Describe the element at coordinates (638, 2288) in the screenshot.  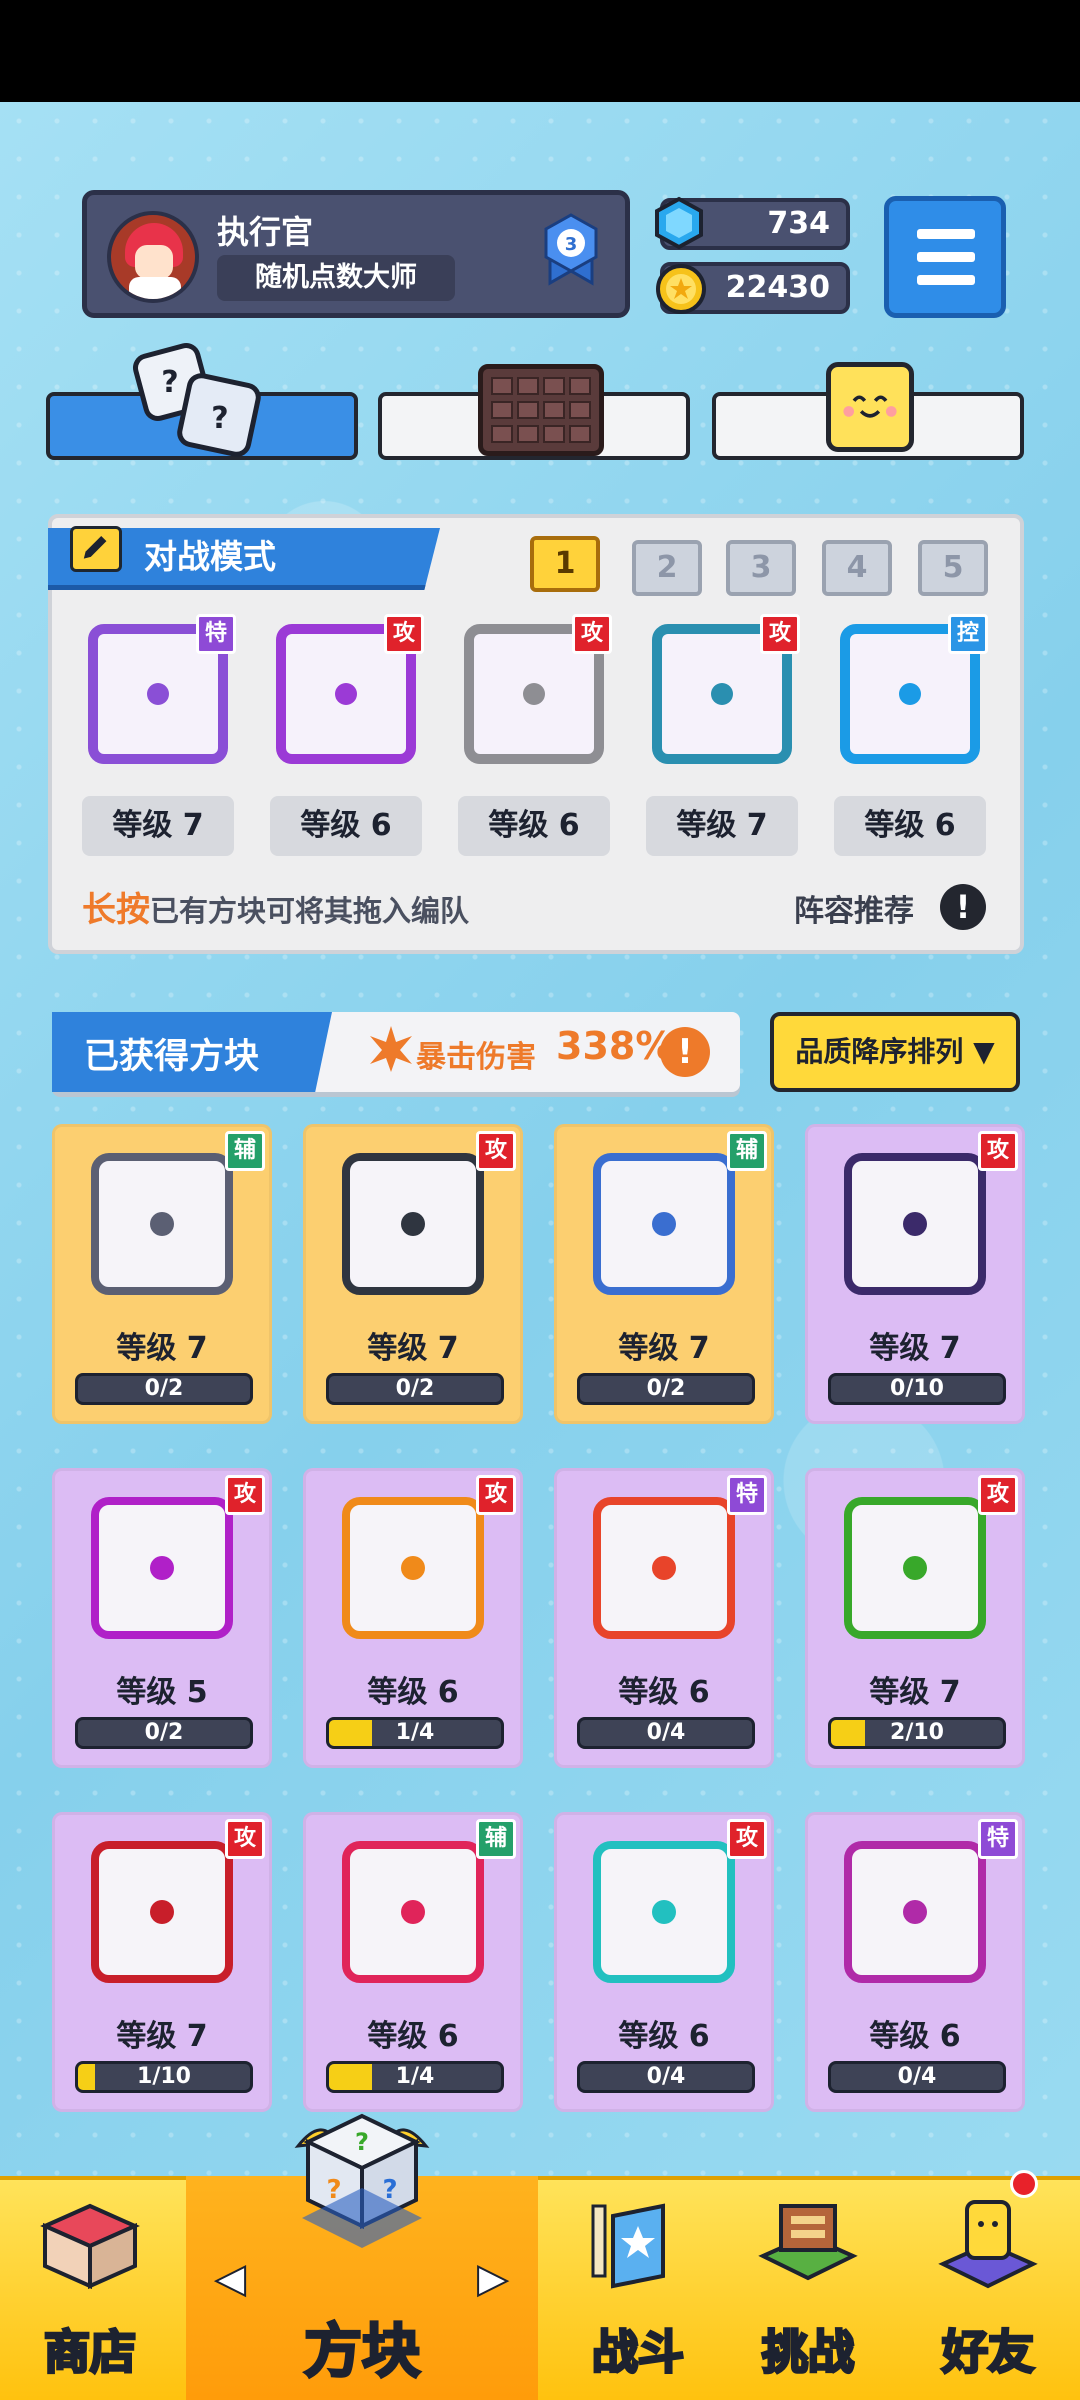
I see `nav-battle: 战斗` at that location.